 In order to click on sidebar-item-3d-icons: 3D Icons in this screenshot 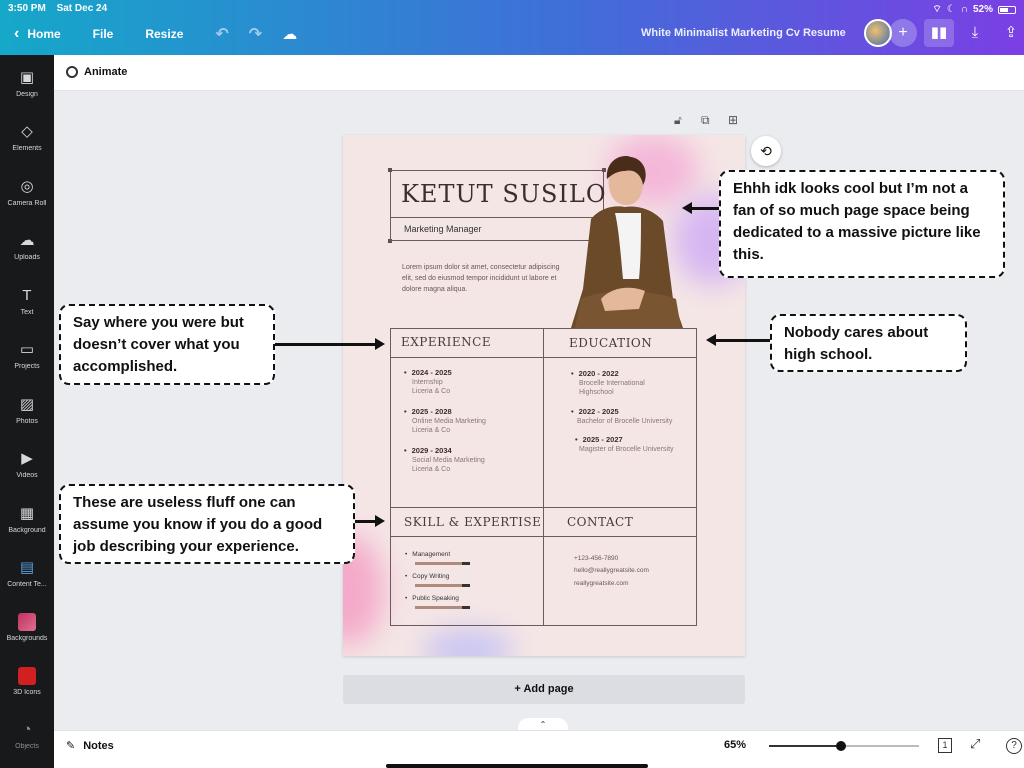, I will do `click(27, 681)`.